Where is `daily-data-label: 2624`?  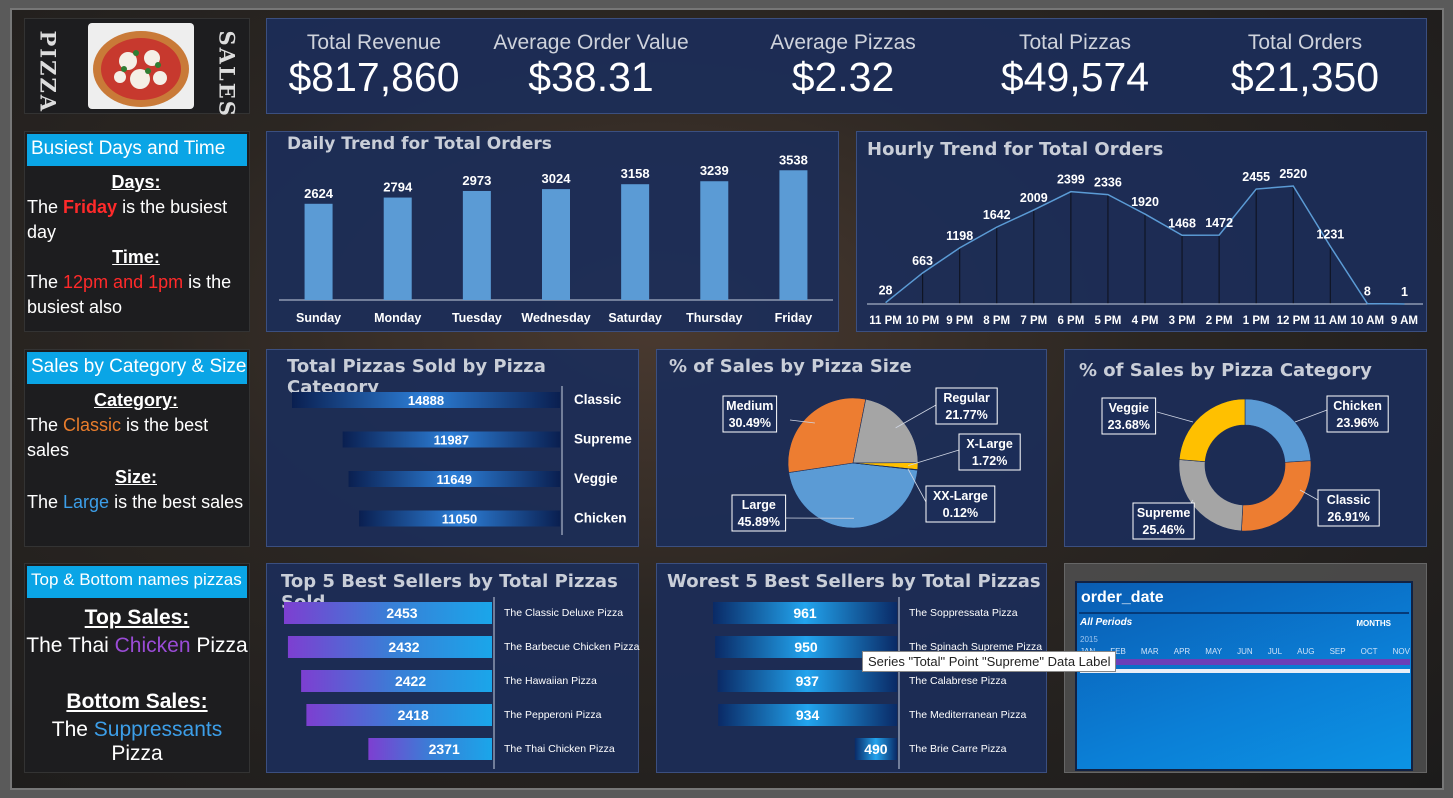 daily-data-label: 2624 is located at coordinates (319, 193).